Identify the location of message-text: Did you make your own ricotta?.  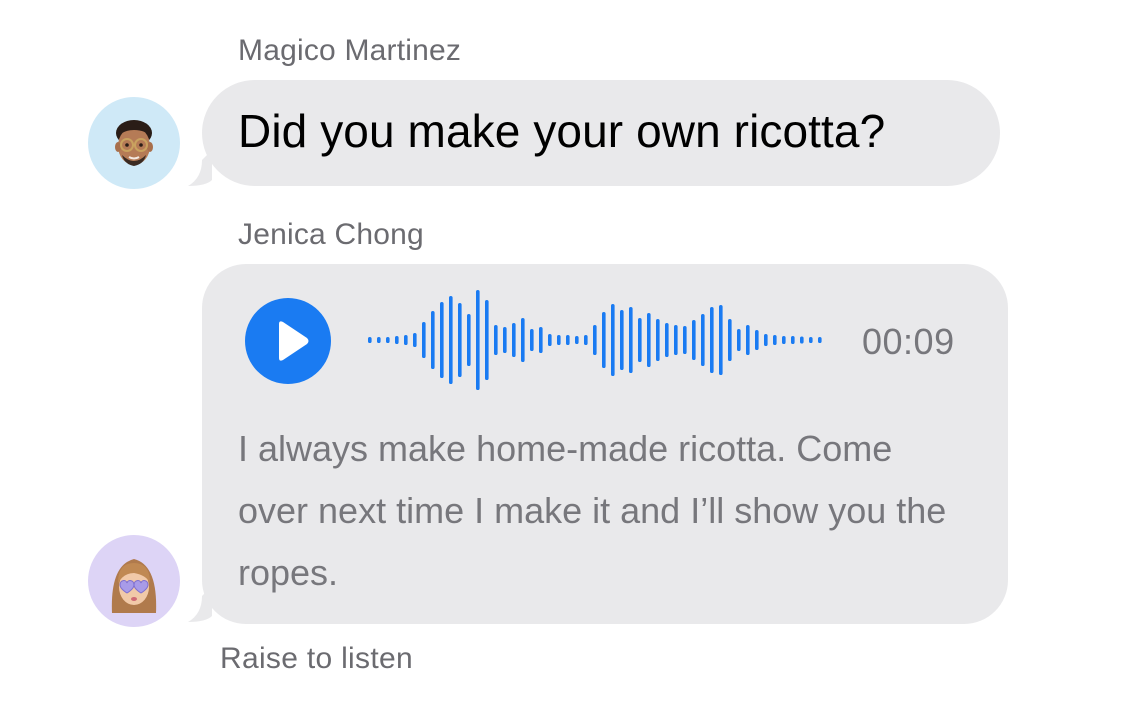
(562, 131).